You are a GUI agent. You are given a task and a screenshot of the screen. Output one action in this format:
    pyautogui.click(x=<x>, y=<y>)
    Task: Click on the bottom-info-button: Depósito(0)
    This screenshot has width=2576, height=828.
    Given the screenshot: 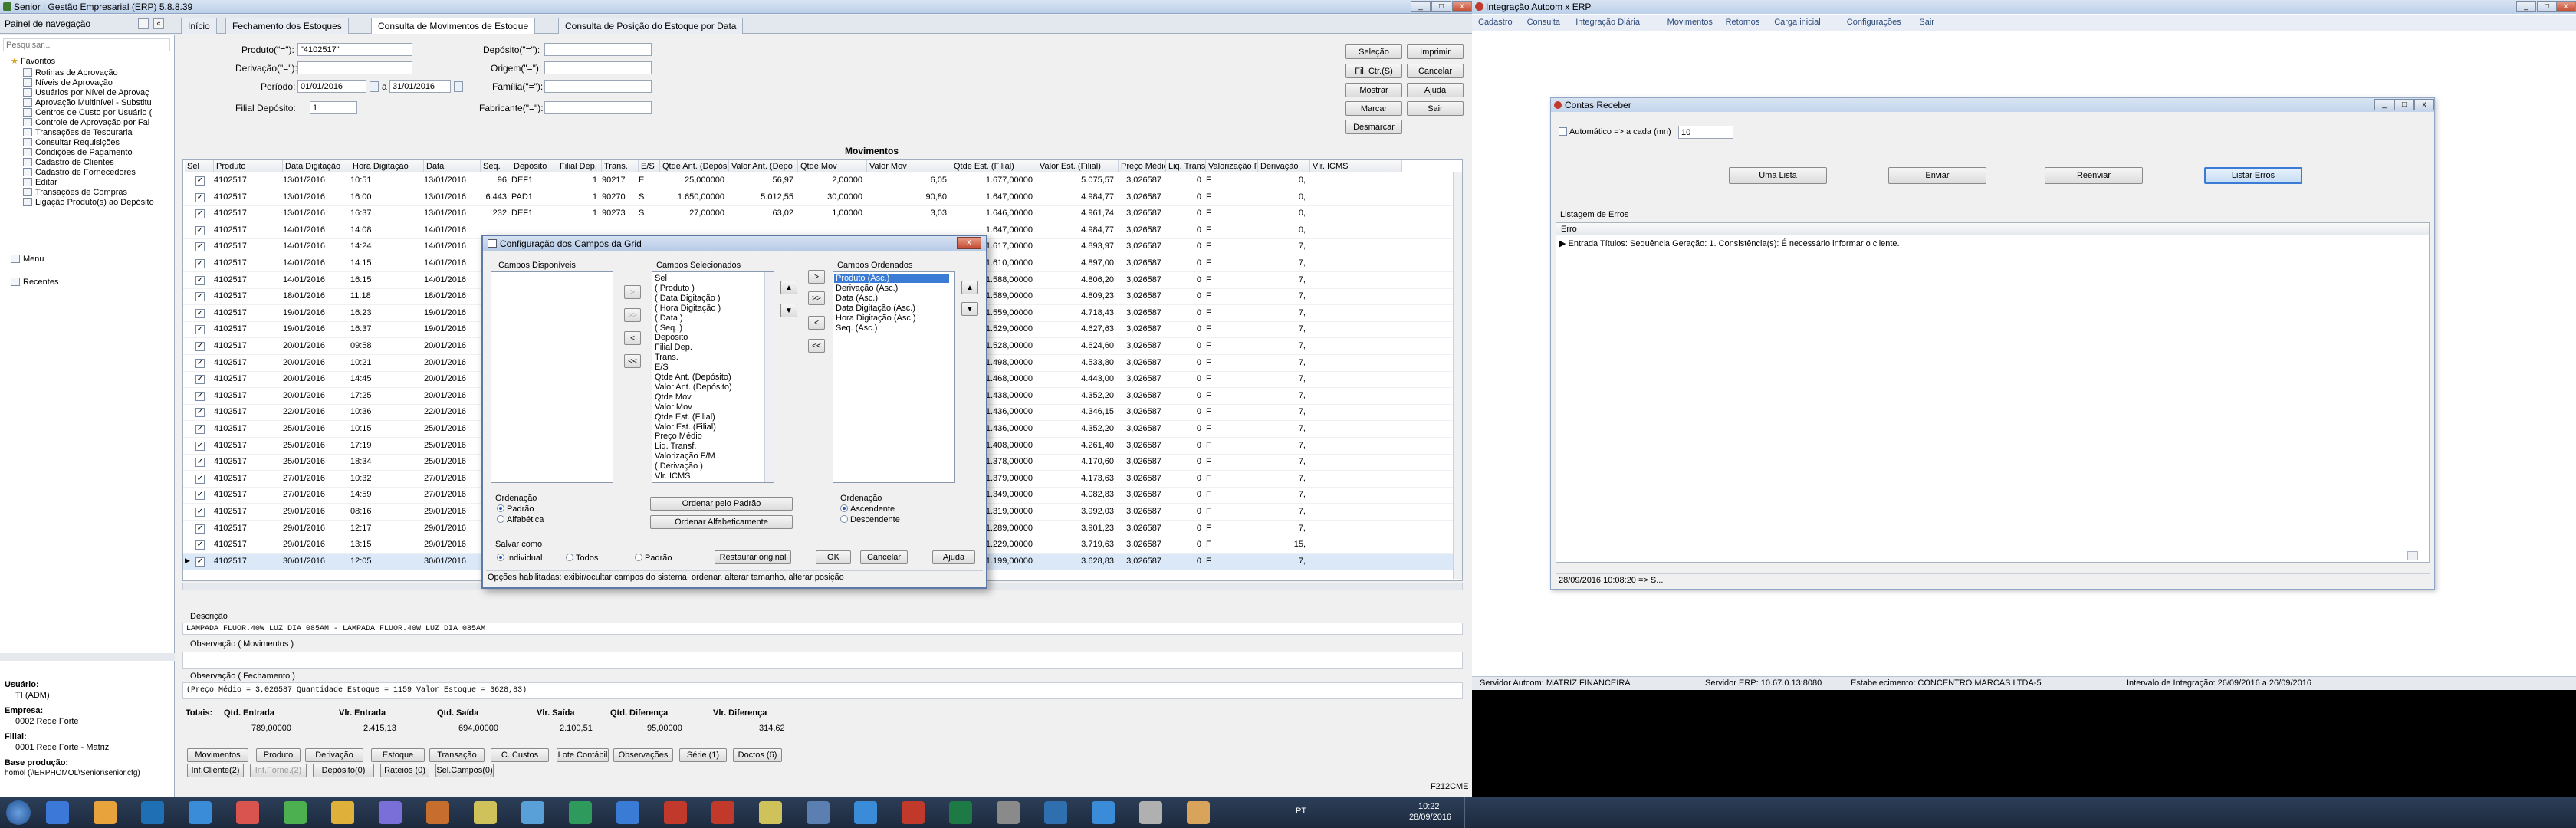 What is the action you would take?
    pyautogui.click(x=343, y=770)
    